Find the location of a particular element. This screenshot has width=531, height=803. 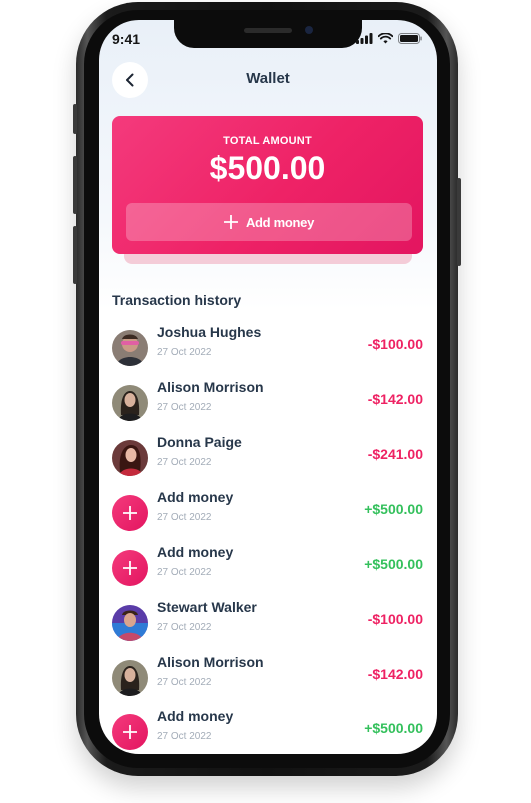

transaction-row: Donna Paige 27 Oct 2022 -$241.00 is located at coordinates (267, 455).